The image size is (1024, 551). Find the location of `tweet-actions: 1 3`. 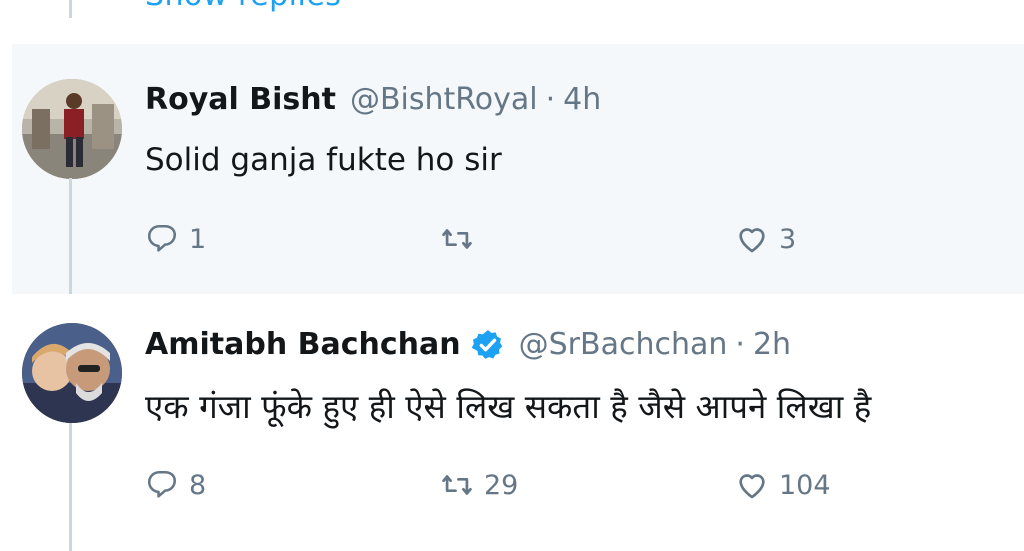

tweet-actions: 1 3 is located at coordinates (495, 242).